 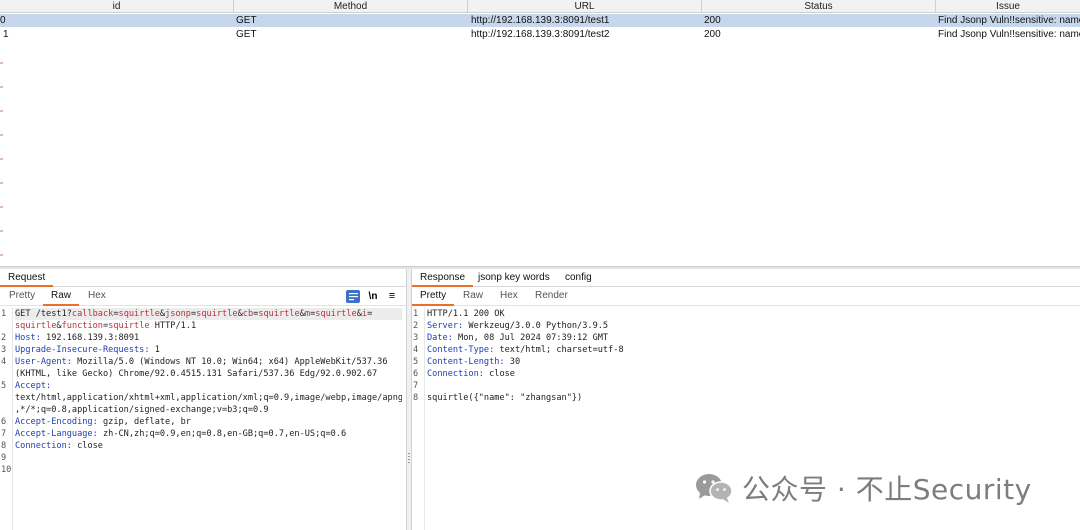 What do you see at coordinates (27, 278) in the screenshot?
I see `tab-request: Request` at bounding box center [27, 278].